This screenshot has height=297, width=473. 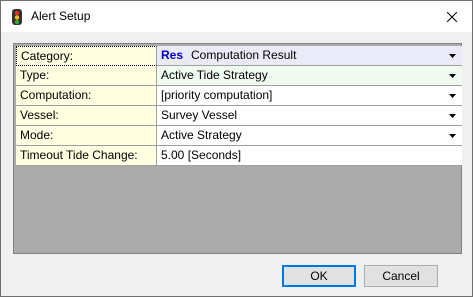 I want to click on title-bar: Alert Setup, so click(x=236, y=16).